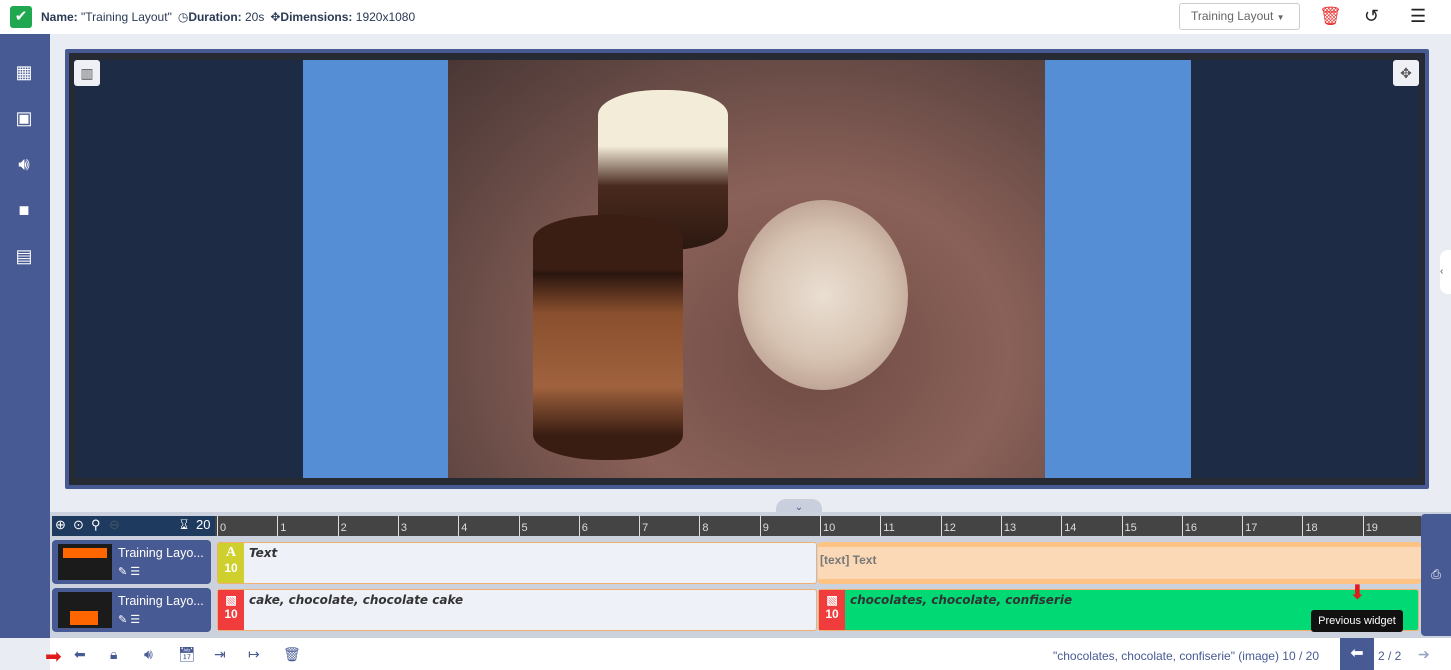 The width and height of the screenshot is (1451, 670). Describe the element at coordinates (1357, 621) in the screenshot. I see `tooltip: Previous widget` at that location.